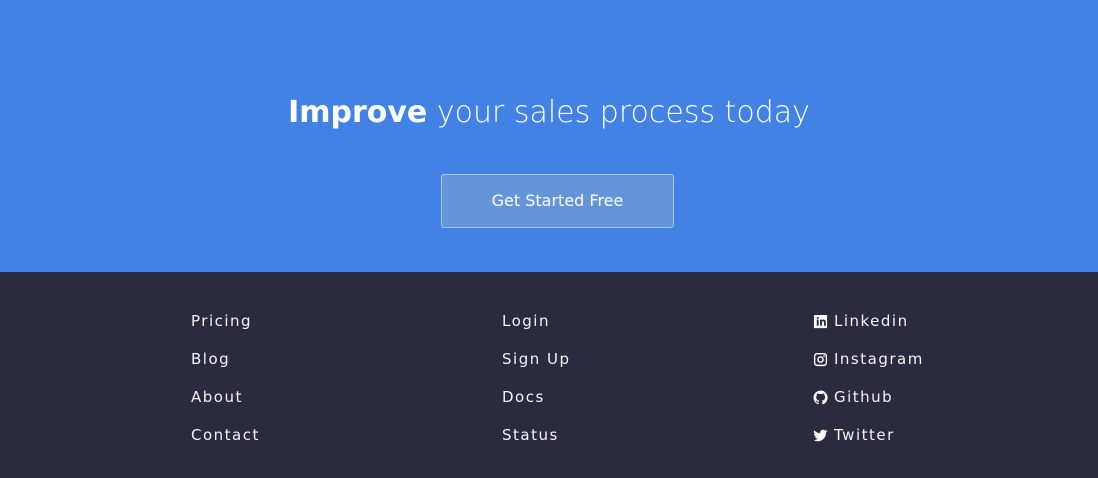  Describe the element at coordinates (820, 321) in the screenshot. I see `linkedin-icon` at that location.